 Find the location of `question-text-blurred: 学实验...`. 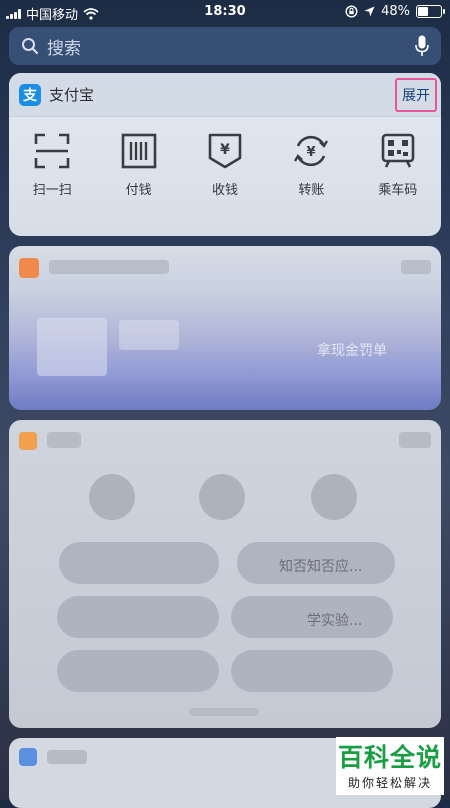

question-text-blurred: 学实验... is located at coordinates (335, 621).